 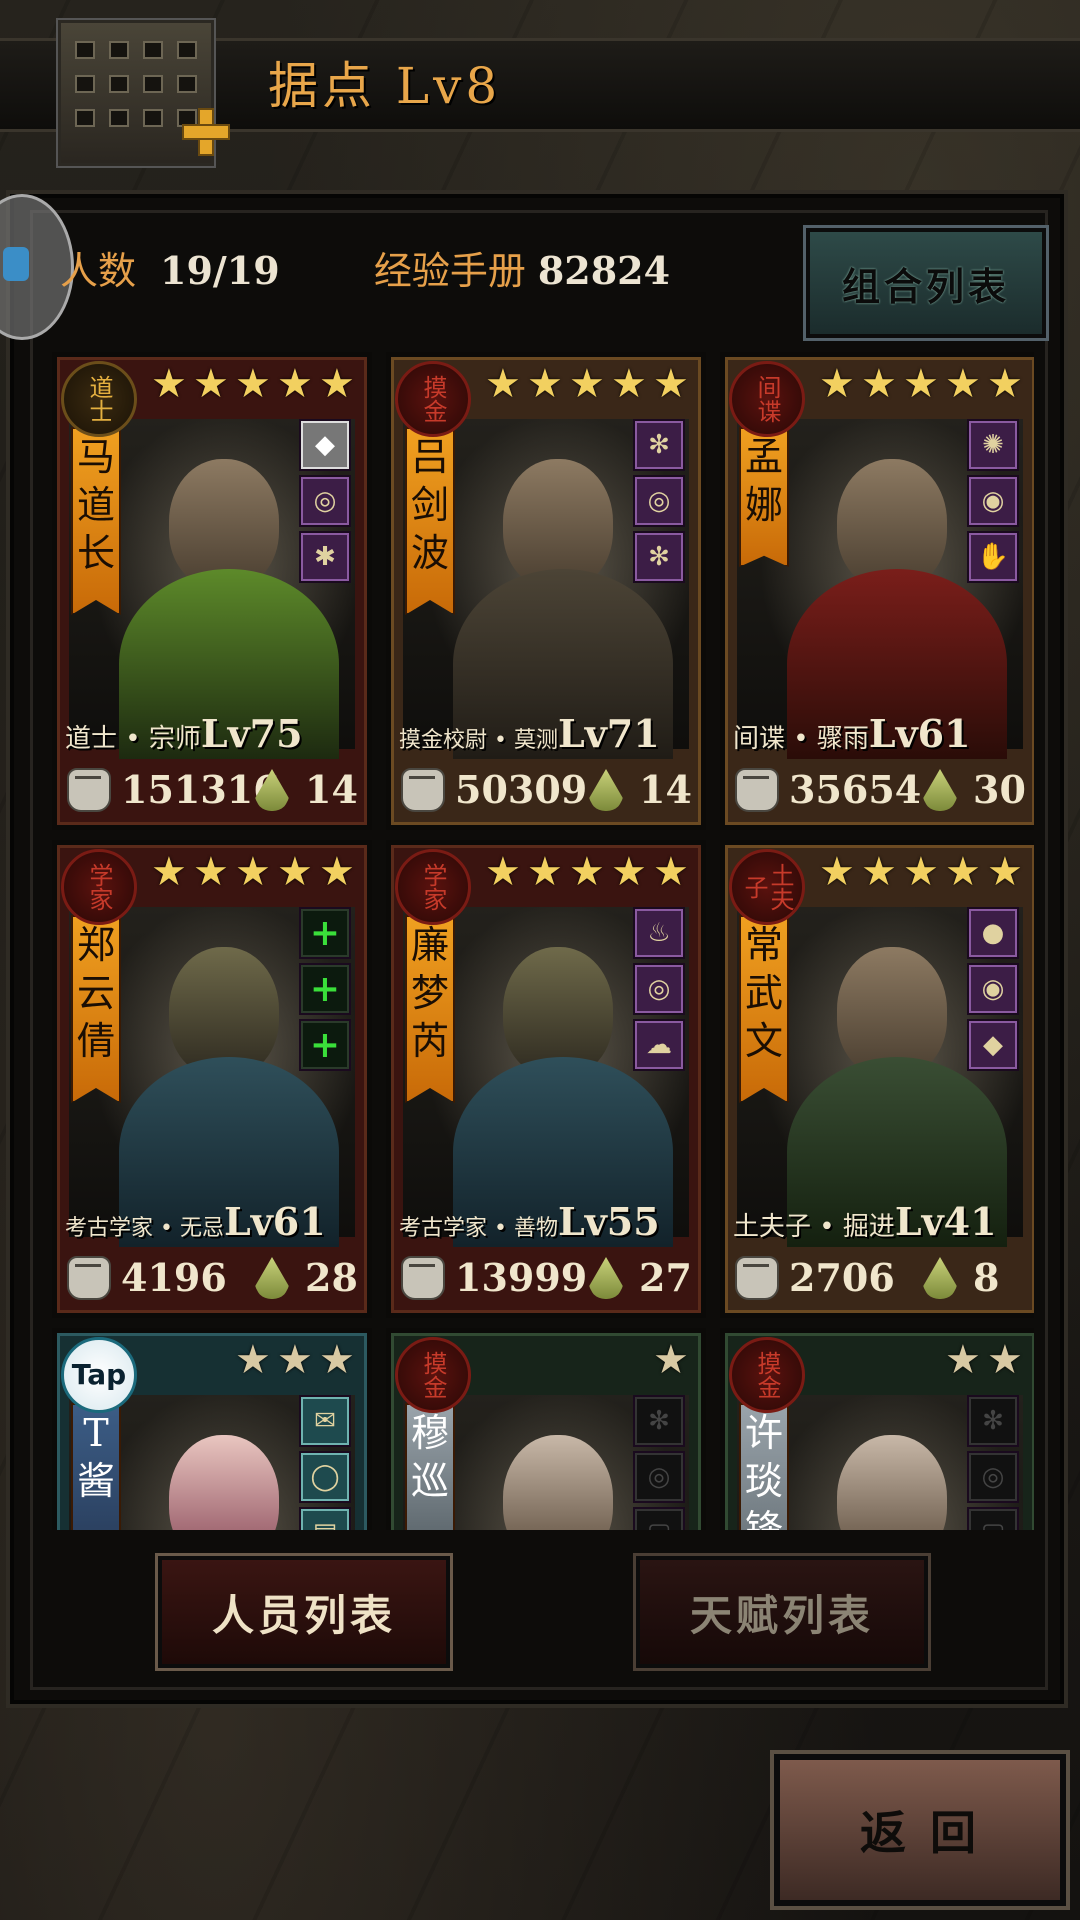 What do you see at coordinates (325, 557) in the screenshot?
I see `equipment-slot: ✱` at bounding box center [325, 557].